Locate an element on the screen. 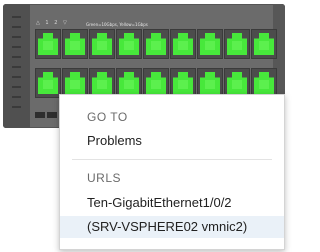  urls-section-header: URLS is located at coordinates (104, 178).